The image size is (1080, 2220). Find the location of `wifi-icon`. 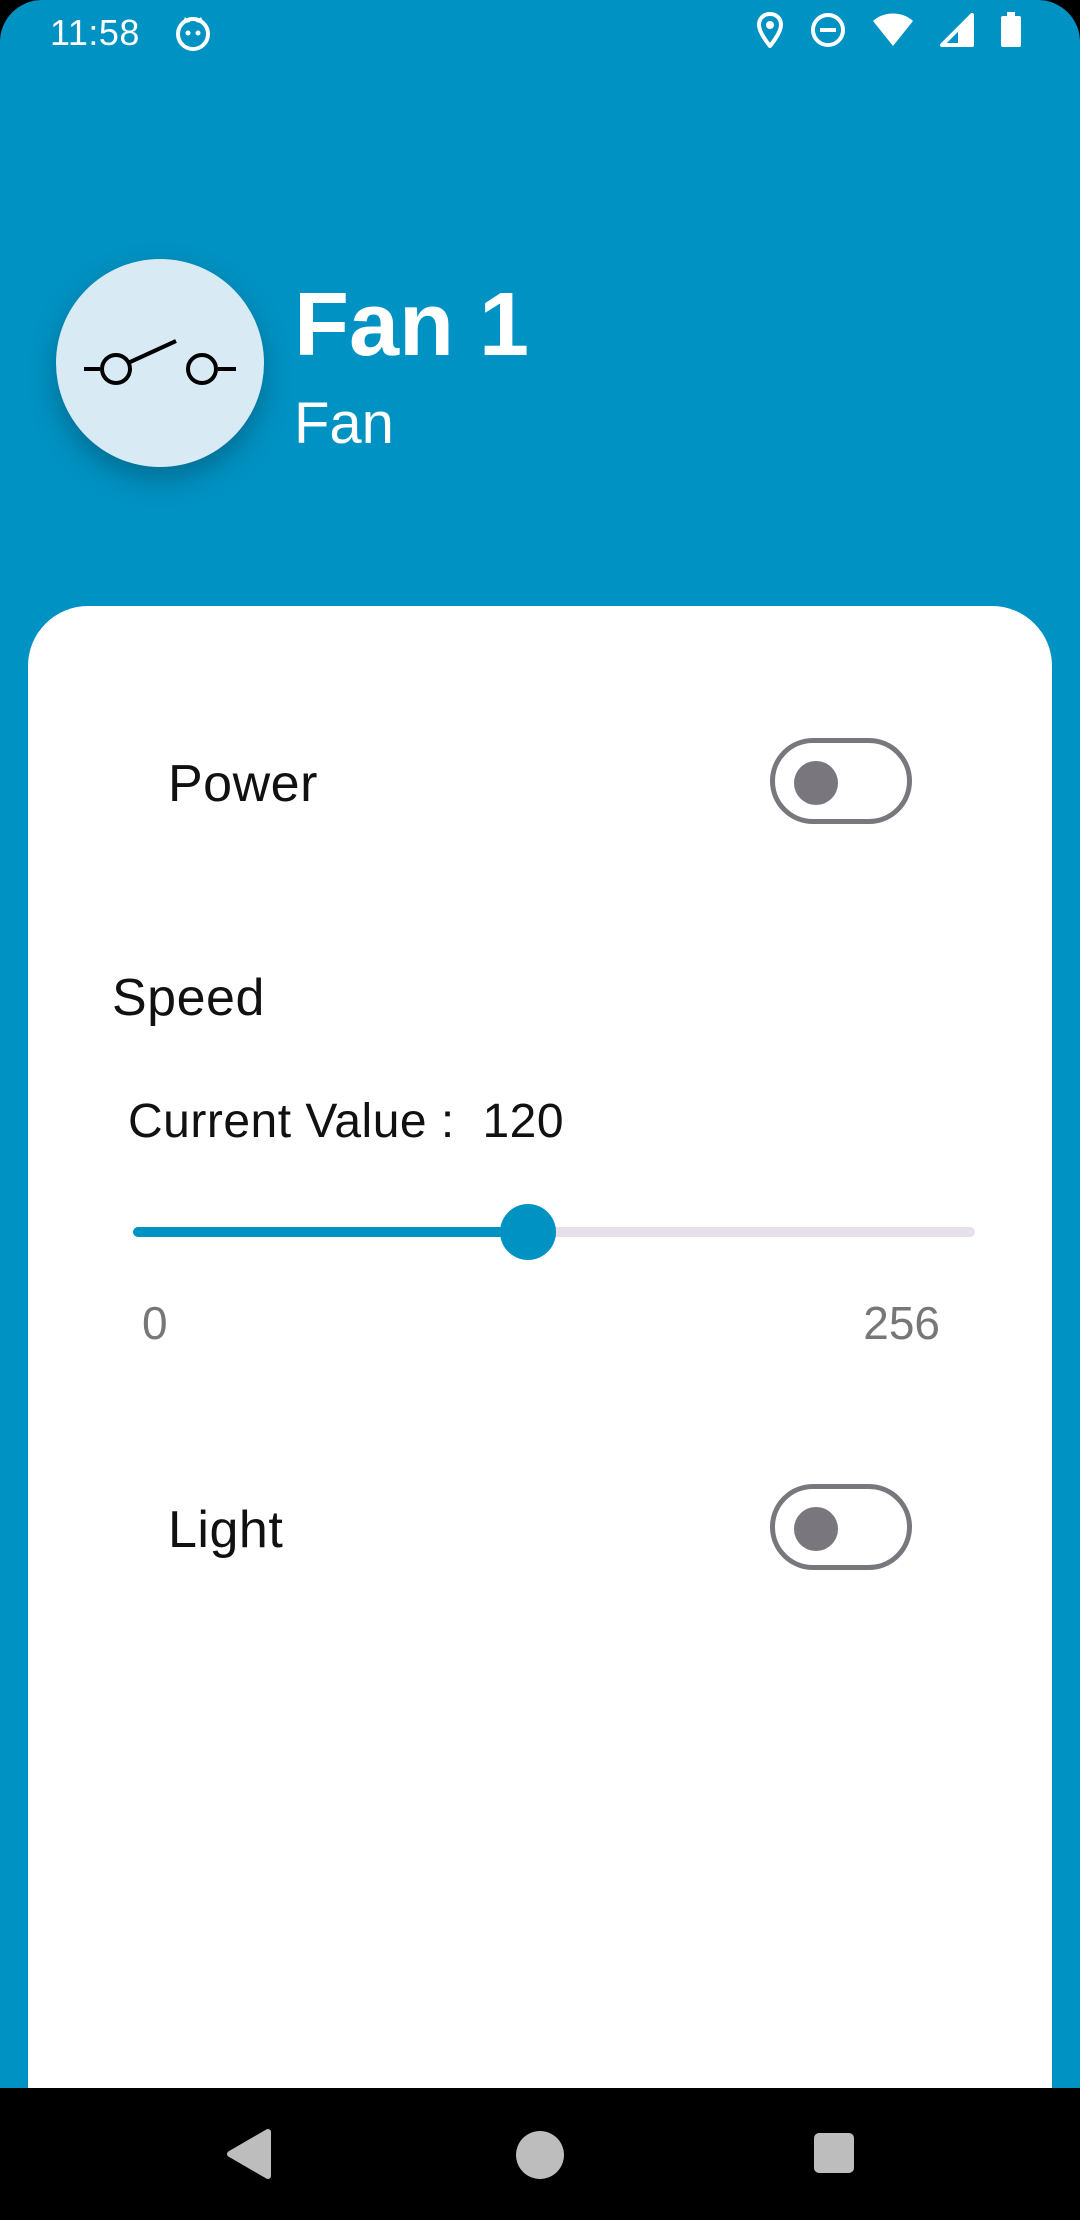

wifi-icon is located at coordinates (893, 29).